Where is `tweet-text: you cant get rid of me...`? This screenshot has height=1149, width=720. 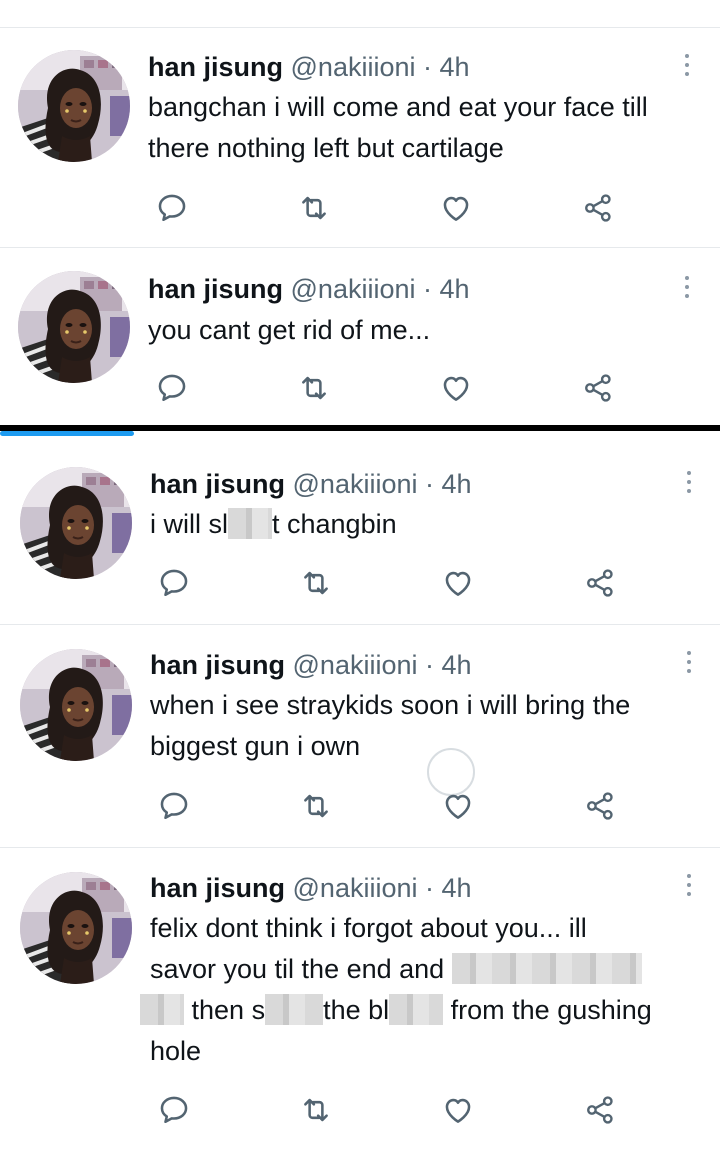 tweet-text: you cant get rid of me... is located at coordinates (289, 330).